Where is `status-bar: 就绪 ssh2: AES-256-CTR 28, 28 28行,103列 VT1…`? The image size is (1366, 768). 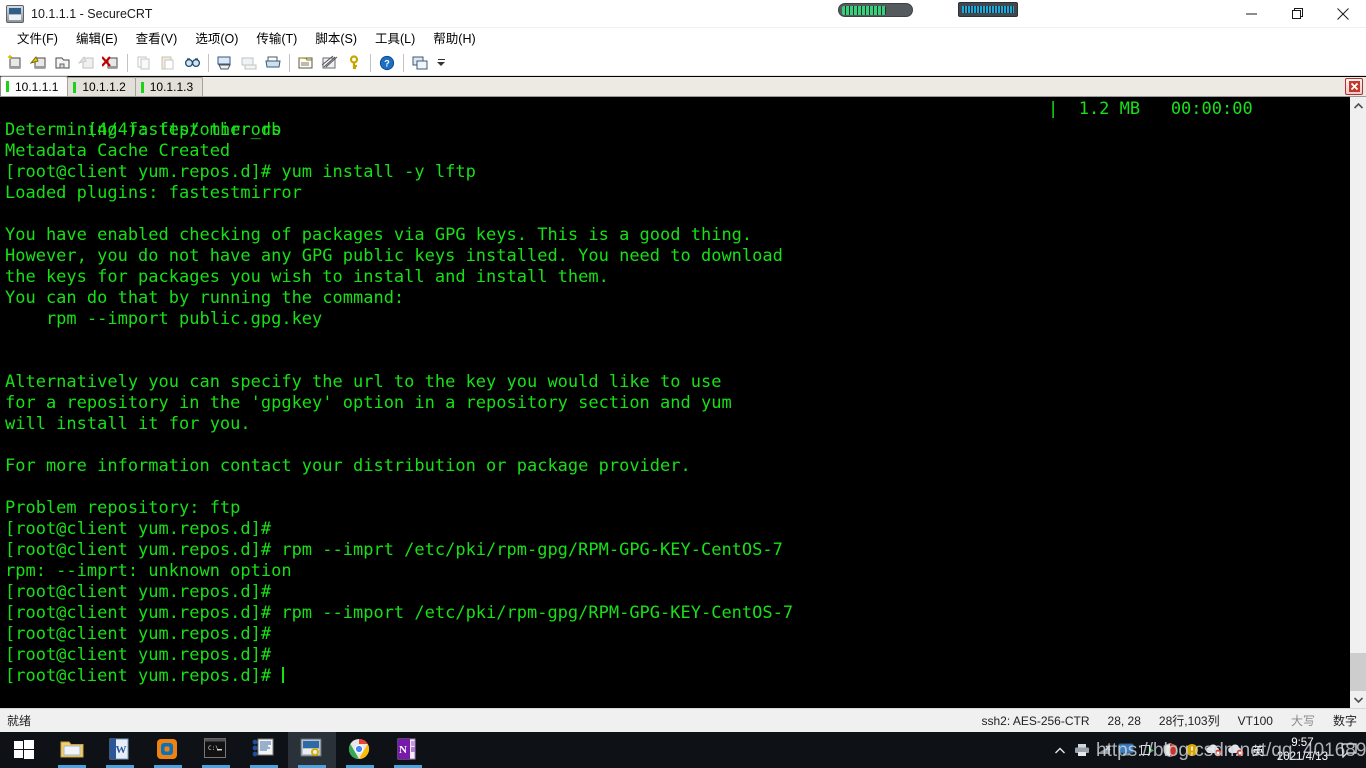
status-bar: 就绪 ssh2: AES-256-CTR 28, 28 28行,103列 VT1… is located at coordinates (683, 720).